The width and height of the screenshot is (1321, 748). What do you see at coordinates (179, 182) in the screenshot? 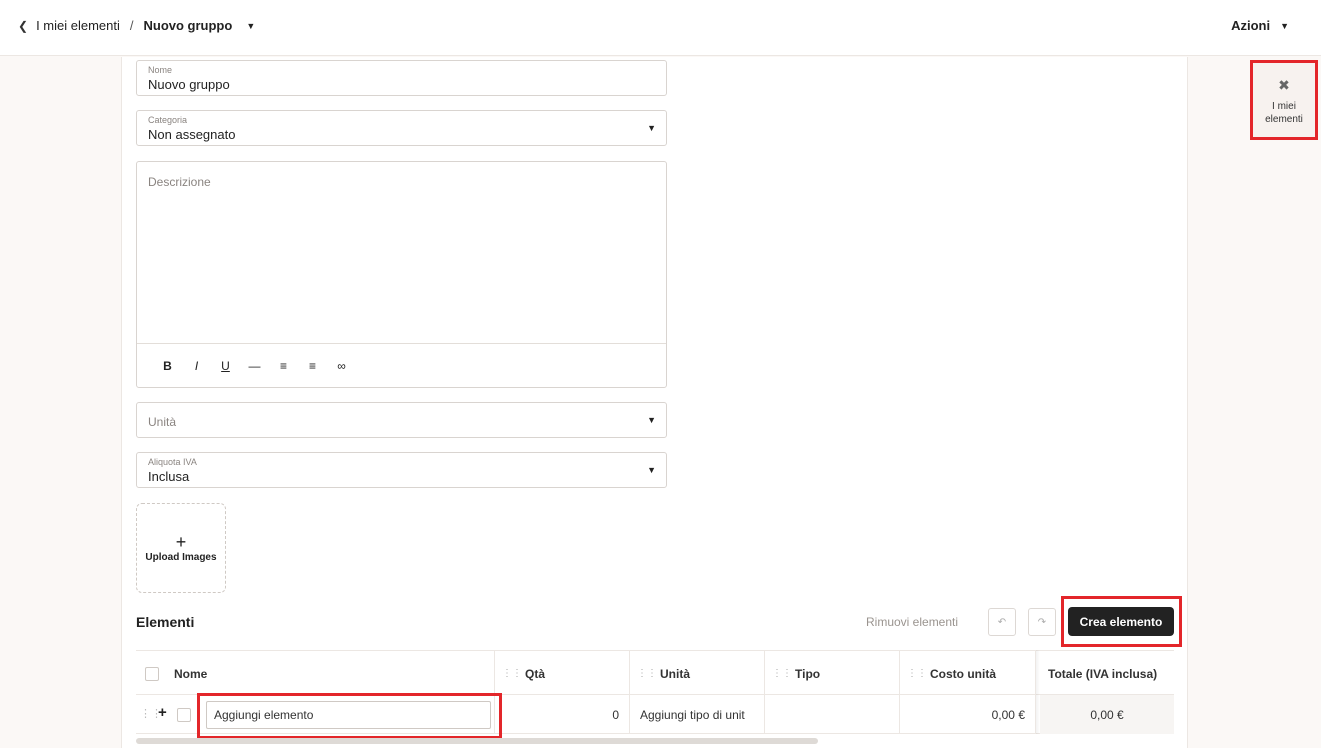
I see `description-placeholder: Descrizione` at bounding box center [179, 182].